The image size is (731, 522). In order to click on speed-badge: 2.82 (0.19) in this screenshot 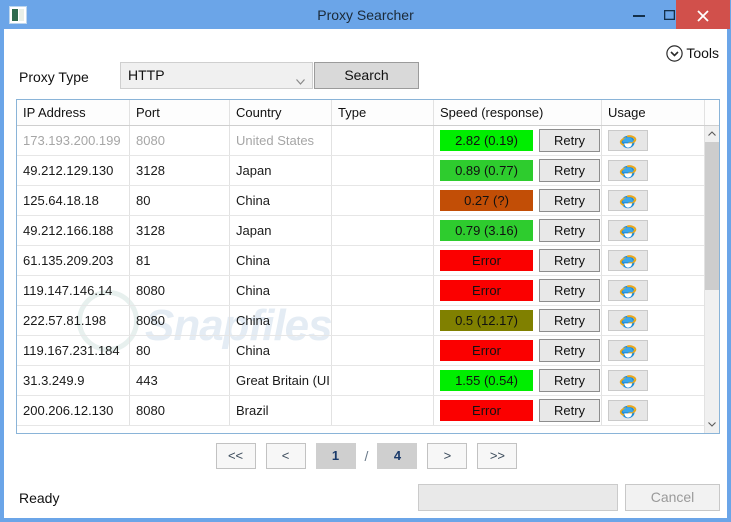, I will do `click(486, 140)`.